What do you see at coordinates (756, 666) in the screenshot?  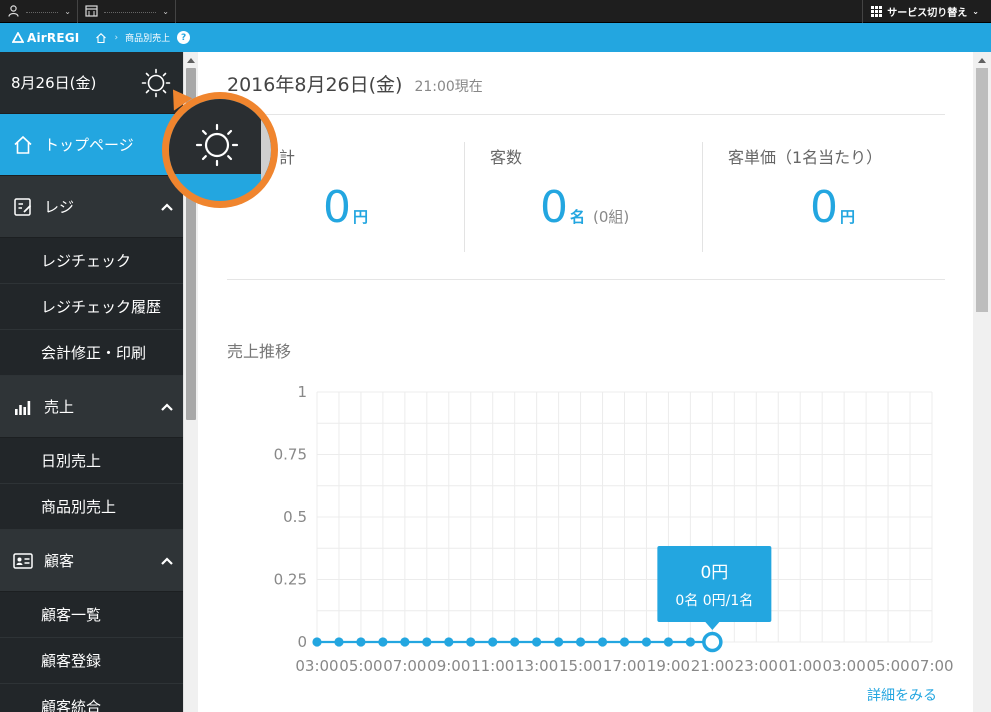 I see `x-tick-label: 23:00` at bounding box center [756, 666].